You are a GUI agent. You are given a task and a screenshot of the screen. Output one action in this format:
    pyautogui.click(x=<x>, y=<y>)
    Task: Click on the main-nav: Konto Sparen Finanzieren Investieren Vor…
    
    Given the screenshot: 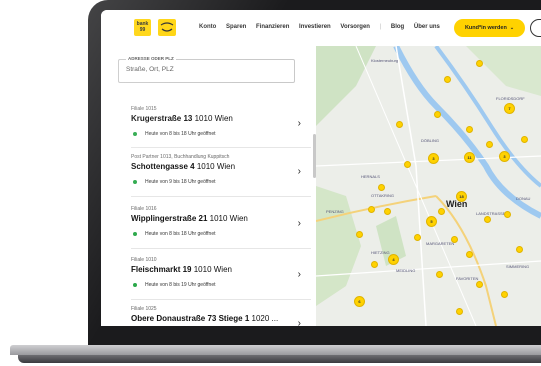 What is the action you would take?
    pyautogui.click(x=323, y=27)
    